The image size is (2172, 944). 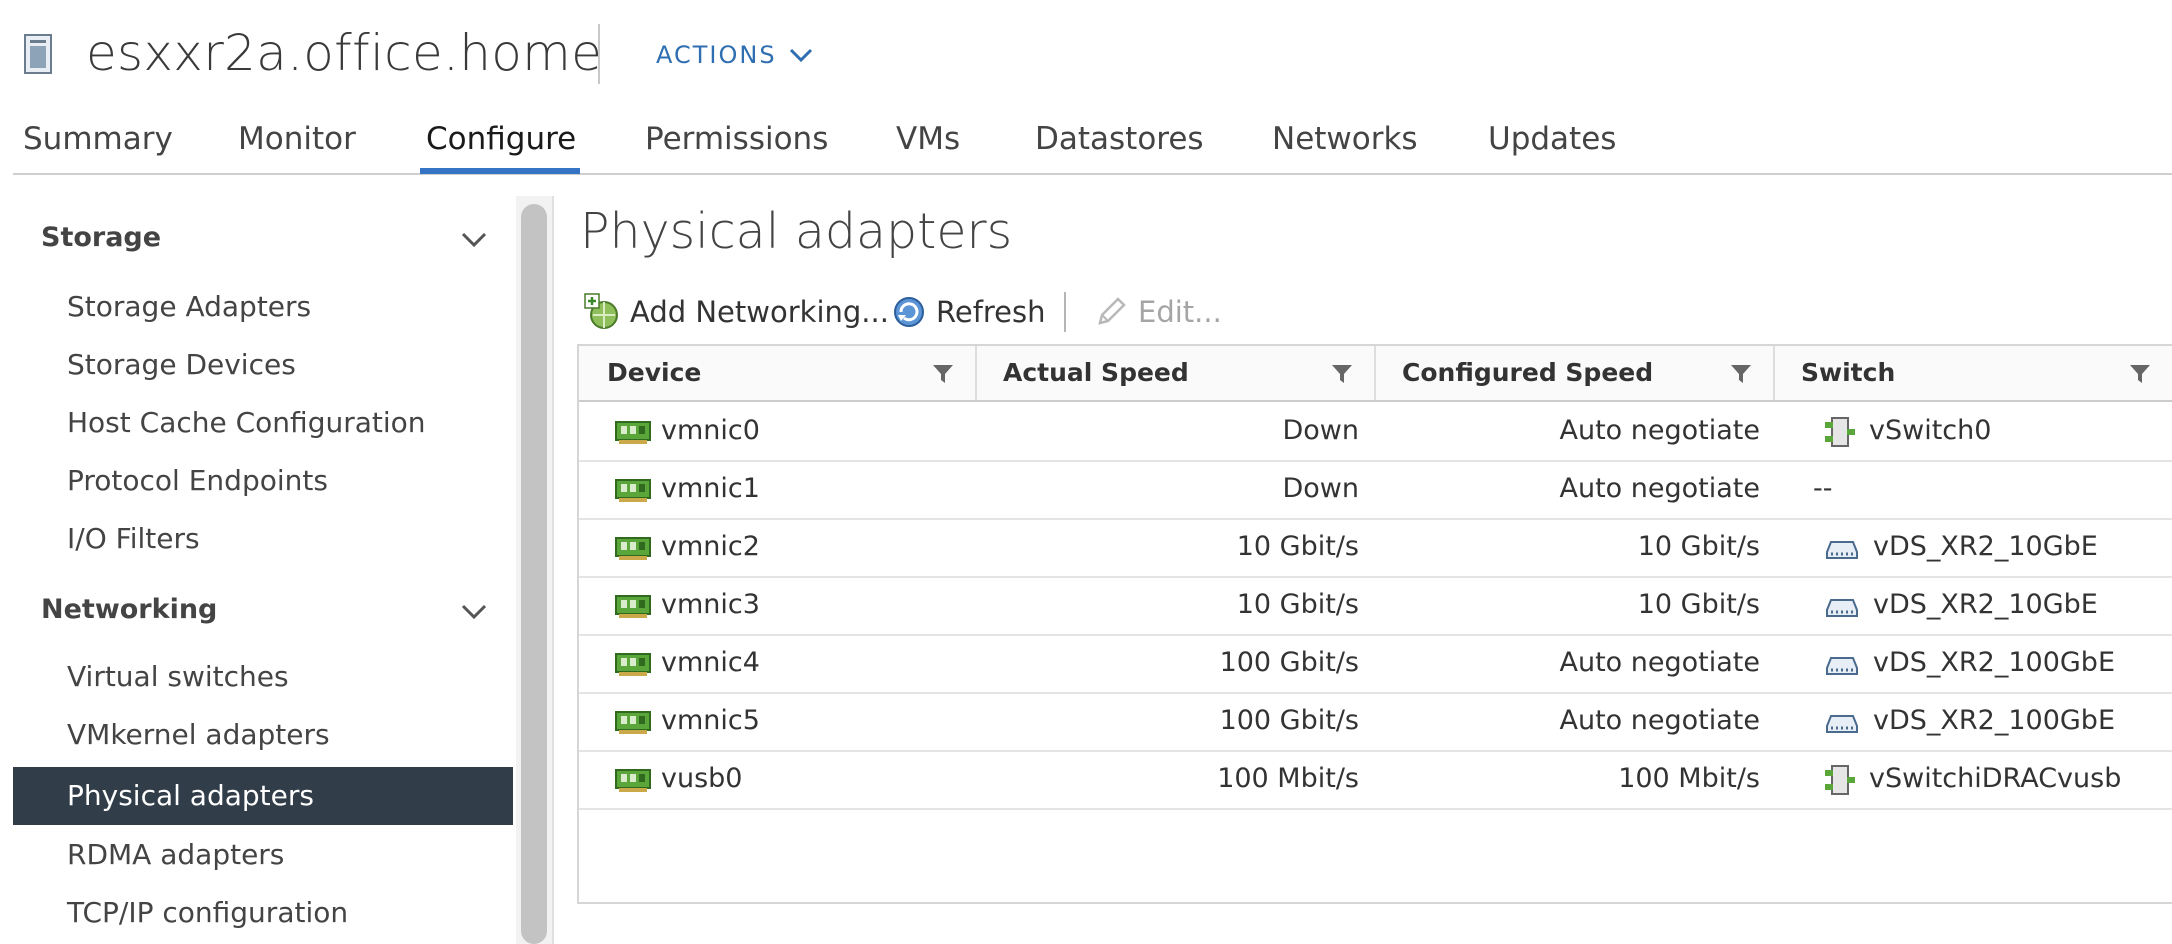 I want to click on sidebar-item-storage-devices: Storage Devices, so click(x=263, y=365).